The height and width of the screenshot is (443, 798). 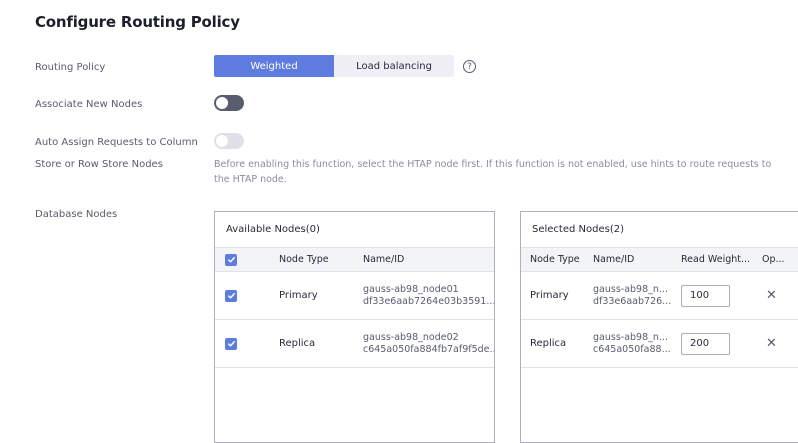 I want to click on page-title: Configure Routing Policy, so click(x=137, y=22).